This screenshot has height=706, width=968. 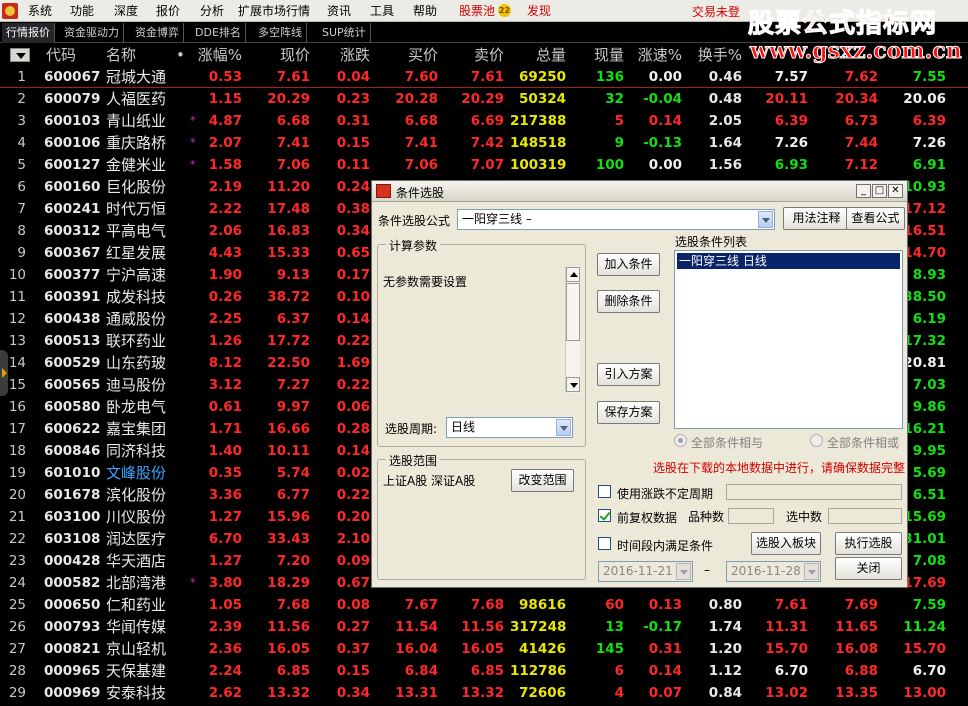 What do you see at coordinates (573, 274) in the screenshot?
I see `scroll-up-icon` at bounding box center [573, 274].